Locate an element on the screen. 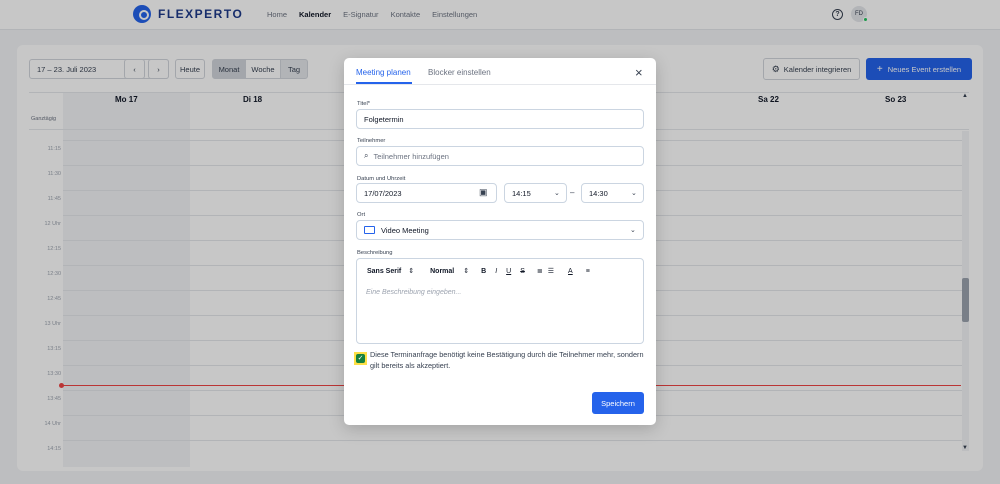 The height and width of the screenshot is (484, 1000). editor-toolbar: Sans Serif ⇕ Normal ⇕ B I U S ≣ ☰ A ≡ is located at coordinates (478, 271).